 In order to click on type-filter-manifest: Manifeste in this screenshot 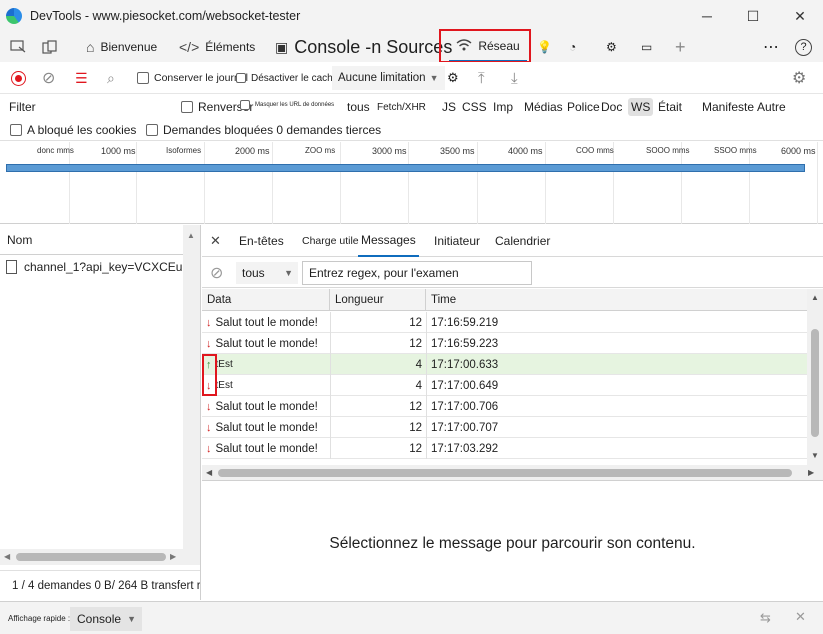, I will do `click(728, 107)`.